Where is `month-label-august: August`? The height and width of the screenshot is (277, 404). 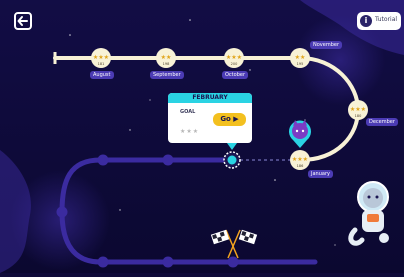 month-label-august: August is located at coordinates (102, 75).